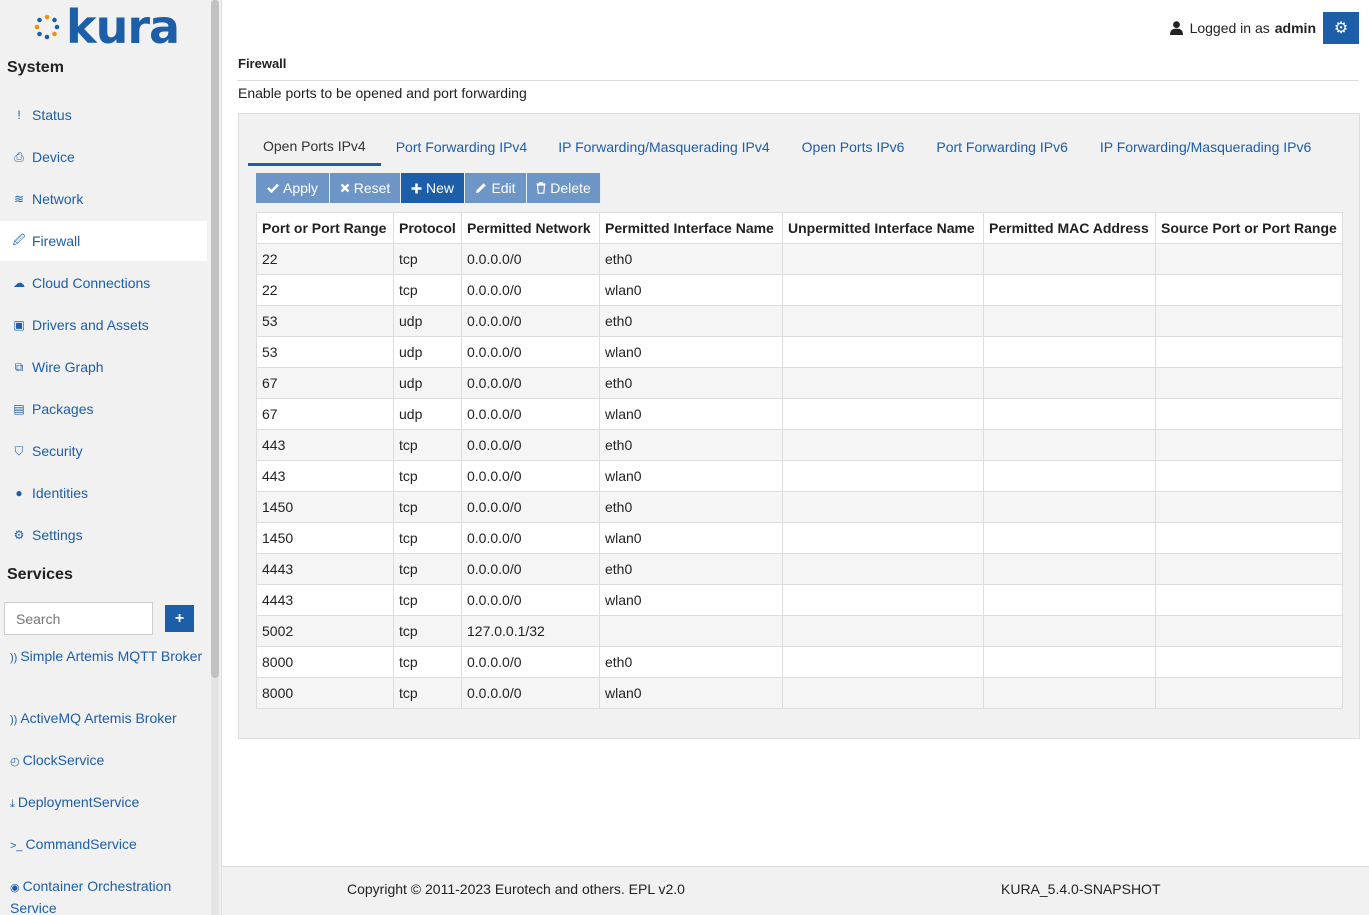 This screenshot has width=1369, height=915. Describe the element at coordinates (107, 845) in the screenshot. I see `service-item: >_ CommandService` at that location.